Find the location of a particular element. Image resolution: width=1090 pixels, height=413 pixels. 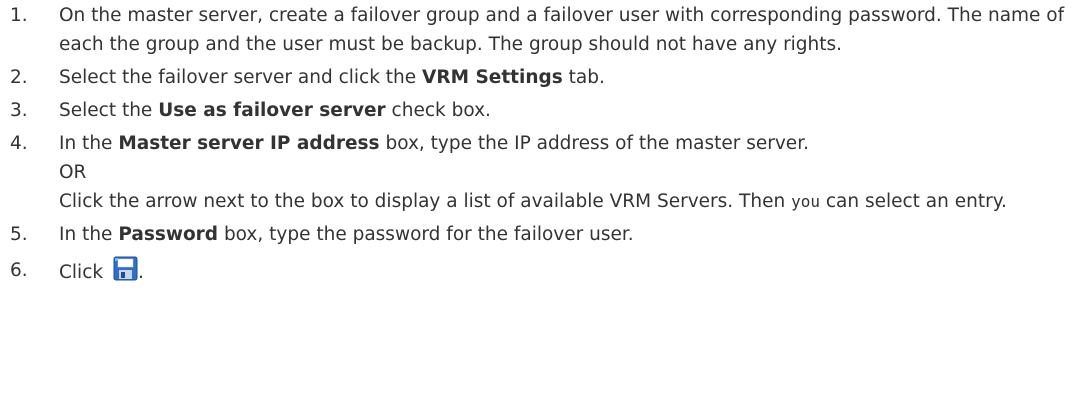

step-number: 1. is located at coordinates (19, 15).